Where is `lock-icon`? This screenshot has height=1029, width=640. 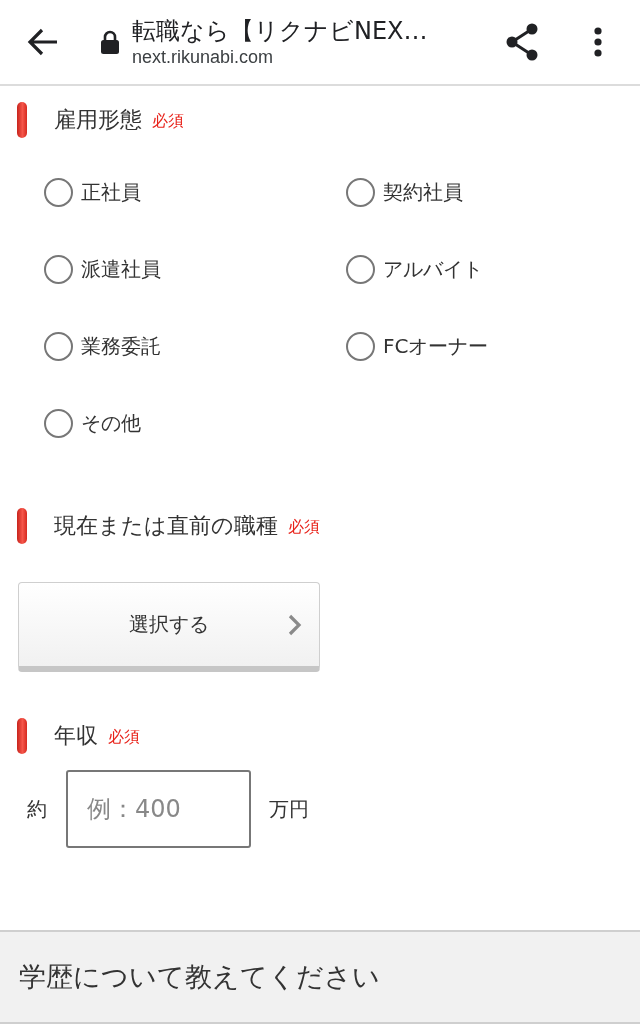
lock-icon is located at coordinates (110, 42).